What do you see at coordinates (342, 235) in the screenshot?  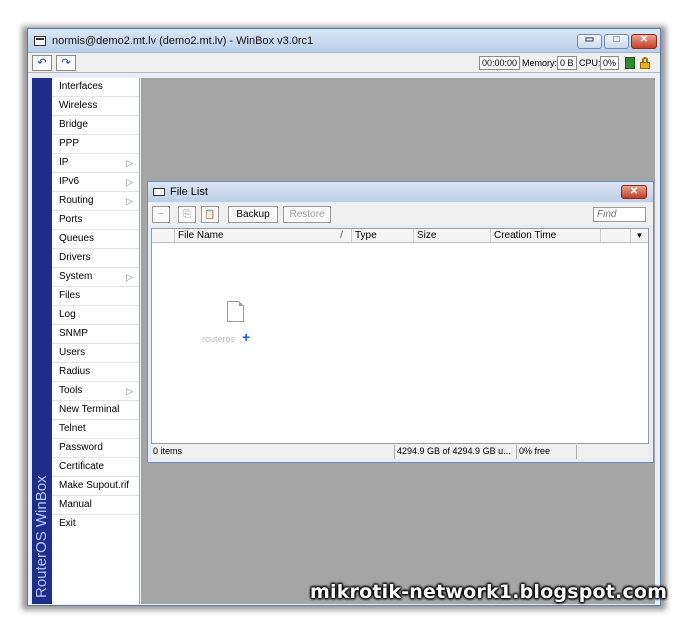 I see `sort-indicator-icon: /` at bounding box center [342, 235].